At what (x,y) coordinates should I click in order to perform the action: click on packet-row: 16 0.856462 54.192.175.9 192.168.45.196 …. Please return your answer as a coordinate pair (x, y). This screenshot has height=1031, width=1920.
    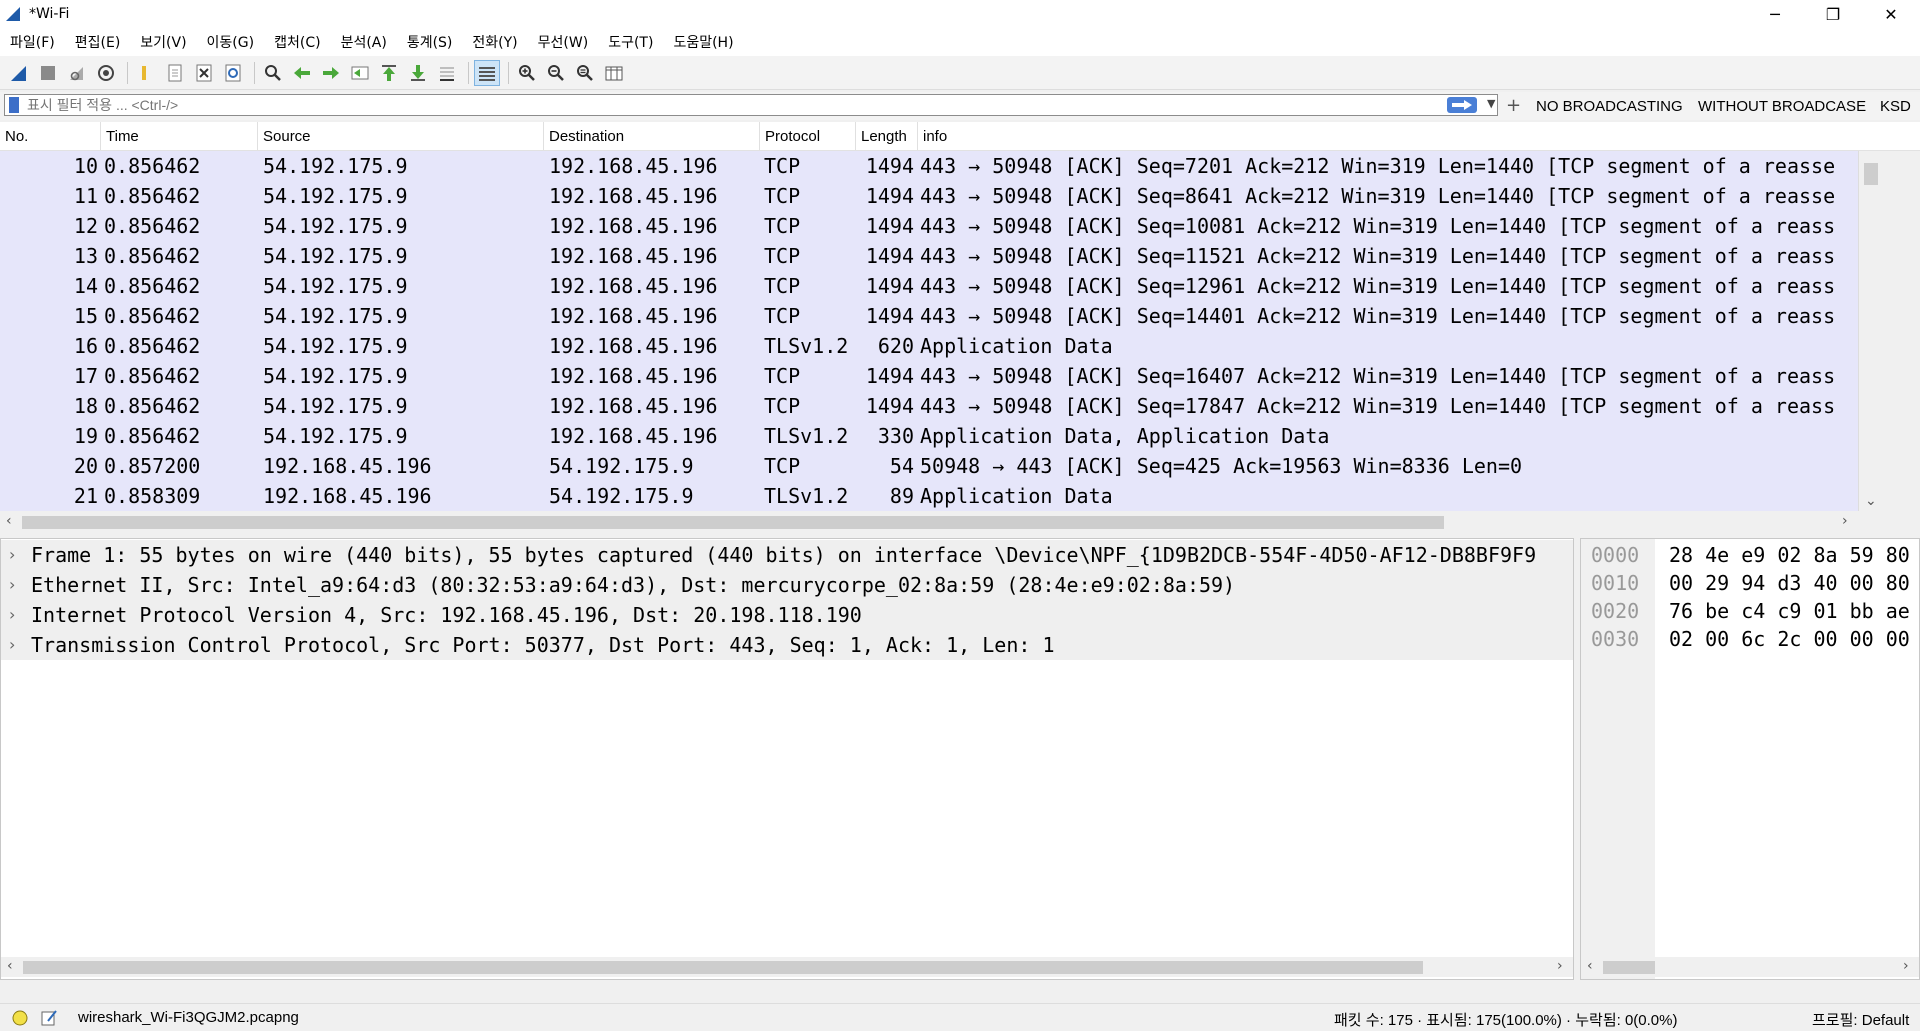
    Looking at the image, I should click on (929, 346).